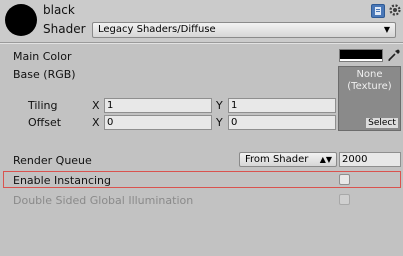 Image resolution: width=403 pixels, height=256 pixels. What do you see at coordinates (21, 20) in the screenshot?
I see `material-preview-sphere` at bounding box center [21, 20].